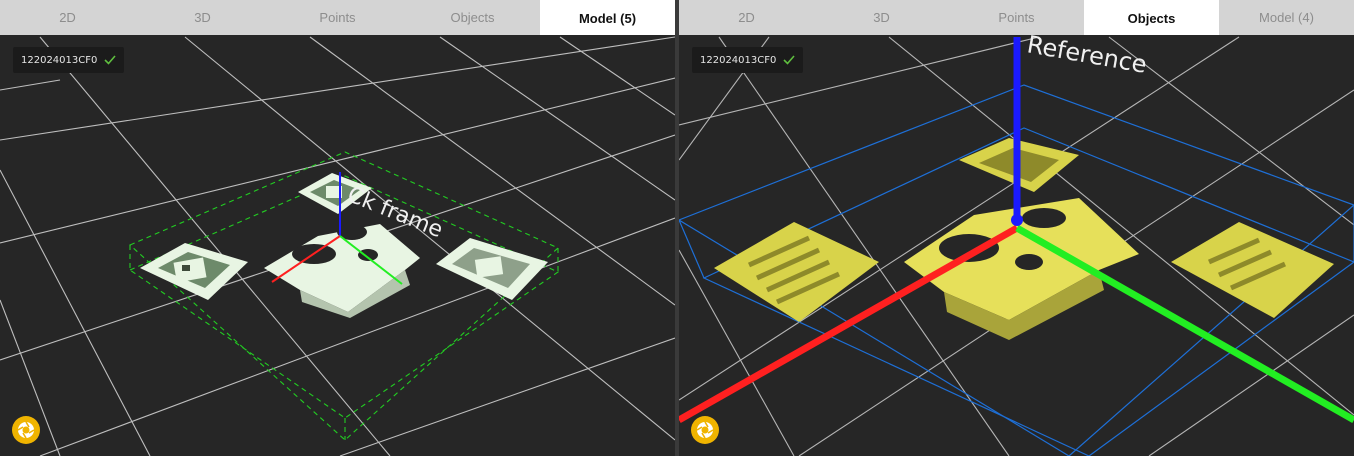  I want to click on object-right, so click(1252, 270).